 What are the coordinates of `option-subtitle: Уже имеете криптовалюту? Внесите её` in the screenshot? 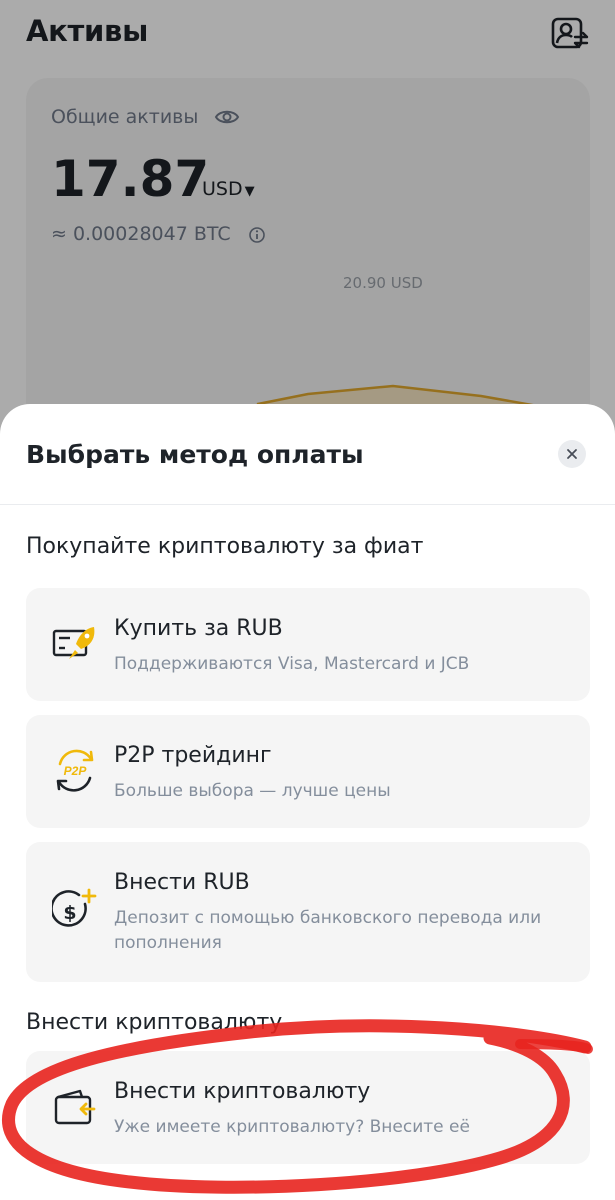 It's located at (292, 1127).